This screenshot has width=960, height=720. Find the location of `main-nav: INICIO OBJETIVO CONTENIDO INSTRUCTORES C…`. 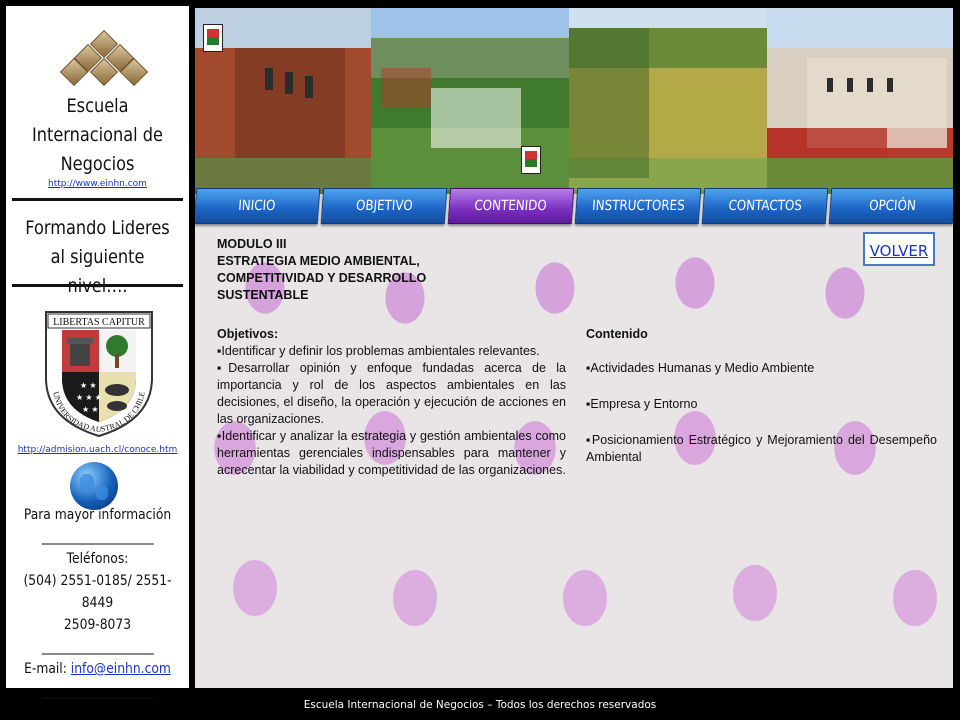

main-nav: INICIO OBJETIVO CONTENIDO INSTRUCTORES C… is located at coordinates (574, 207).